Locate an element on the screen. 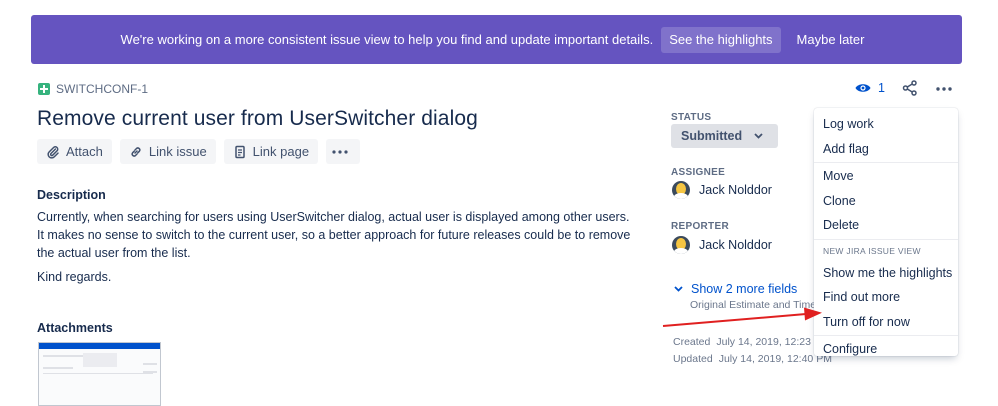 The height and width of the screenshot is (406, 998). status-value: Submitted is located at coordinates (712, 136).